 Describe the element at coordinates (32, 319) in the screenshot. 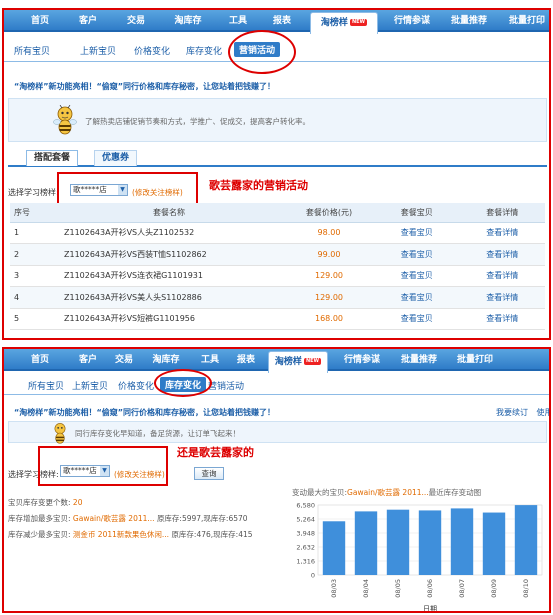

I see `row-index: 5` at that location.